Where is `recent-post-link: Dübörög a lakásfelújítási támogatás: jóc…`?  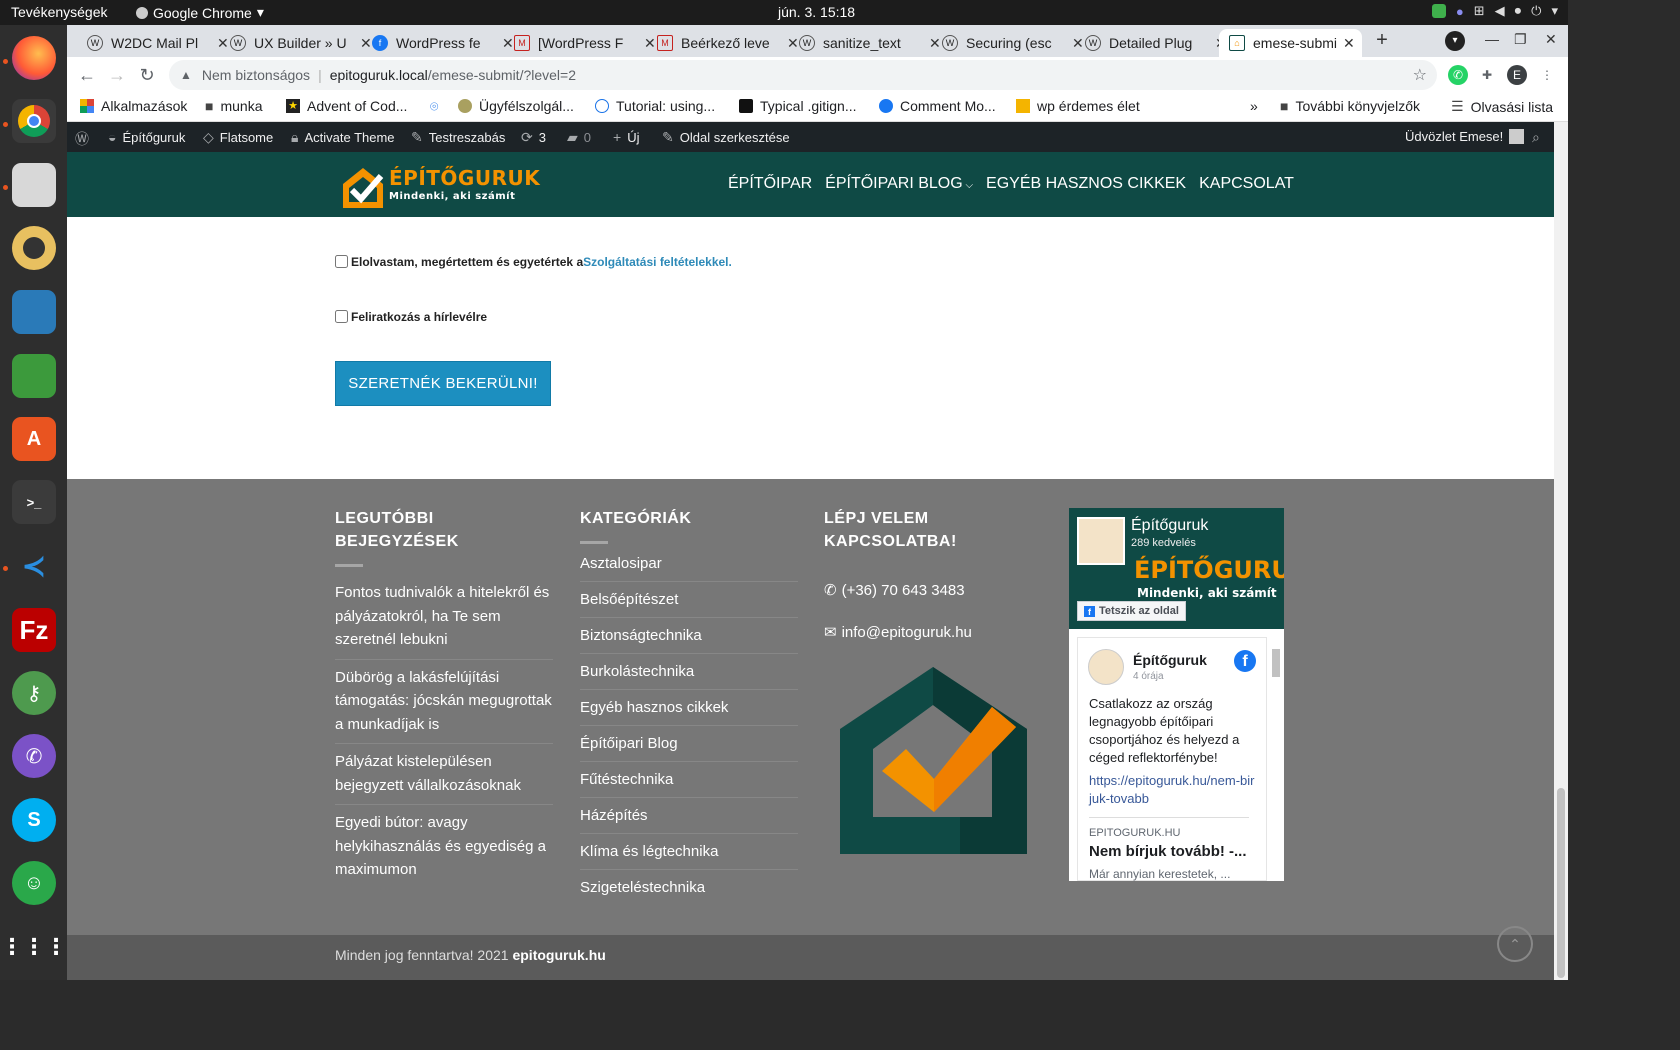 recent-post-link: Dübörög a lakásfelújítási támogatás: jóc… is located at coordinates (444, 702).